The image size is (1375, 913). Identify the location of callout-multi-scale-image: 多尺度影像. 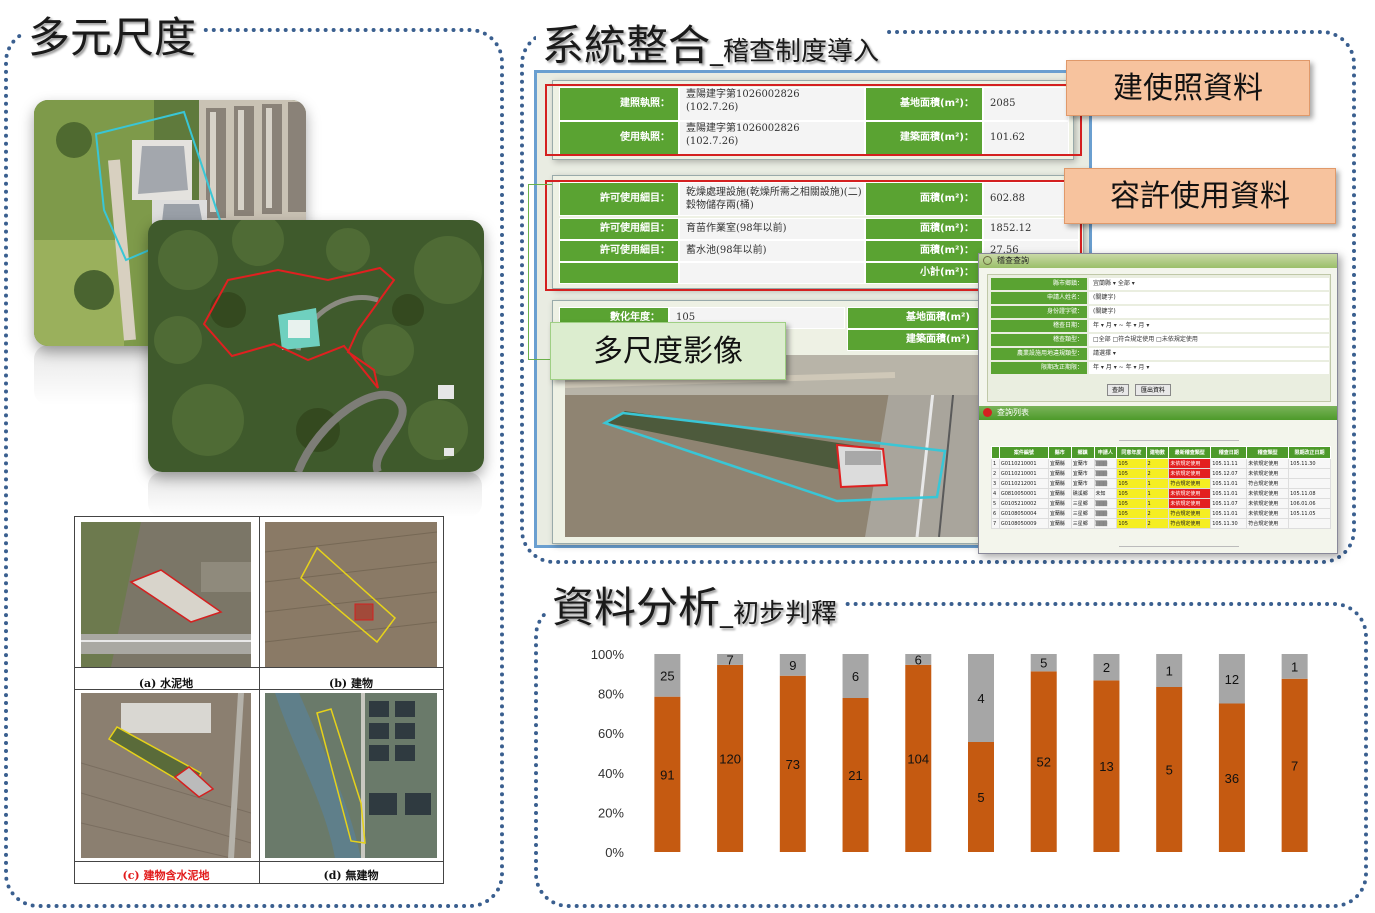
(668, 351).